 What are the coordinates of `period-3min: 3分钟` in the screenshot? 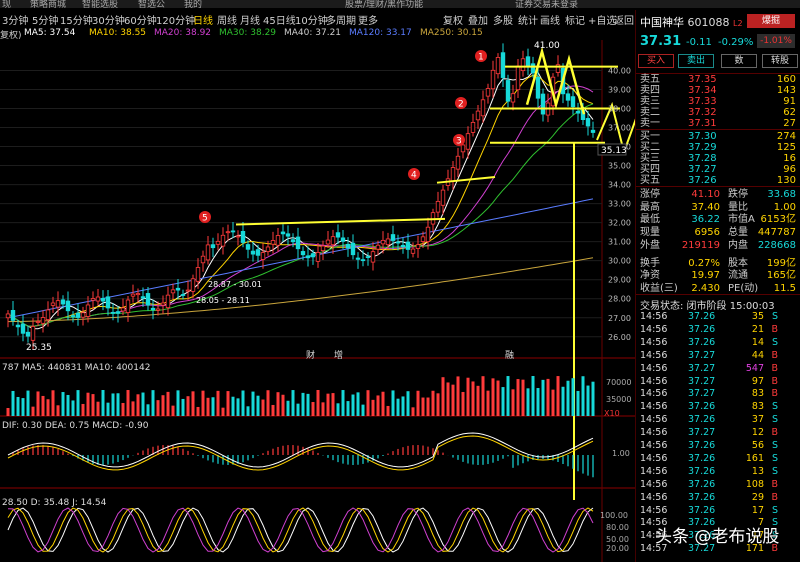 It's located at (15, 19).